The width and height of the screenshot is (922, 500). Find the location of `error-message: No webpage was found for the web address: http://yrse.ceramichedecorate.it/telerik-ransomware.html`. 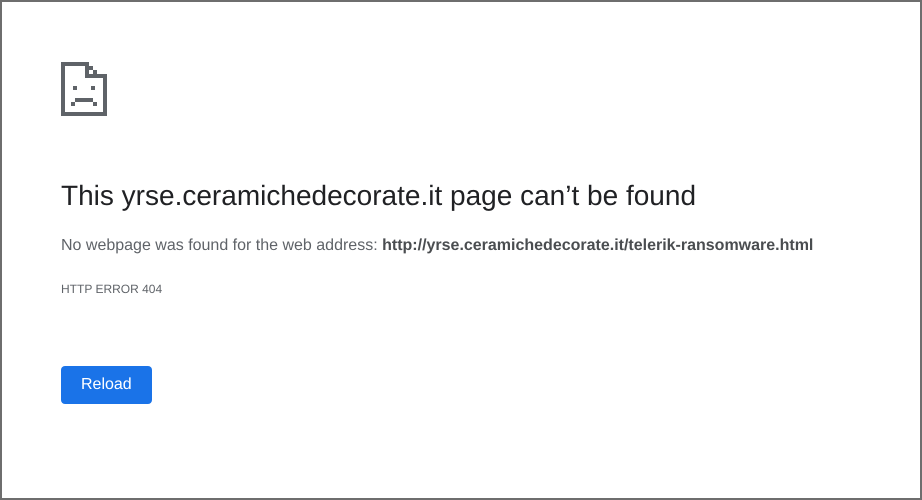

error-message: No webpage was found for the web address: http://yrse.ceramichedecorate.it/telerik-ransomware.html is located at coordinates (437, 246).